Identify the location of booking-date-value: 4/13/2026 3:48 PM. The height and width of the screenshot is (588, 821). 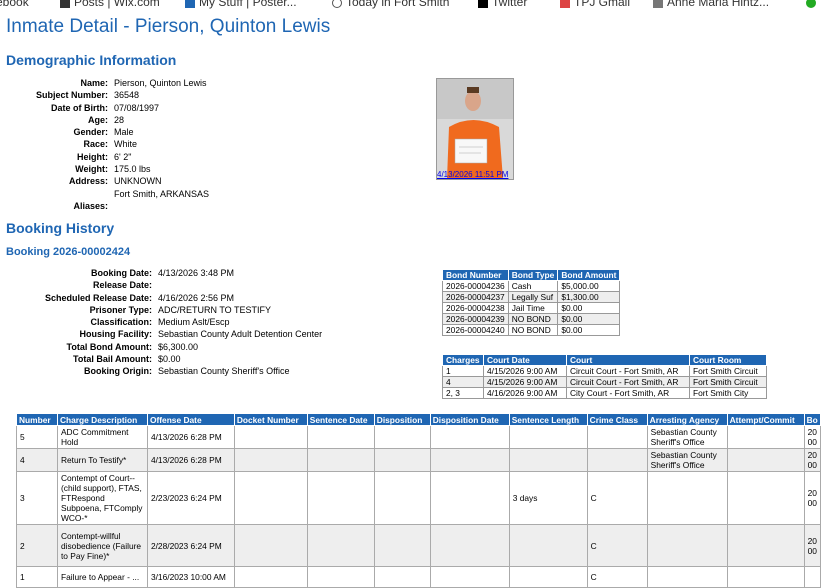
(196, 273).